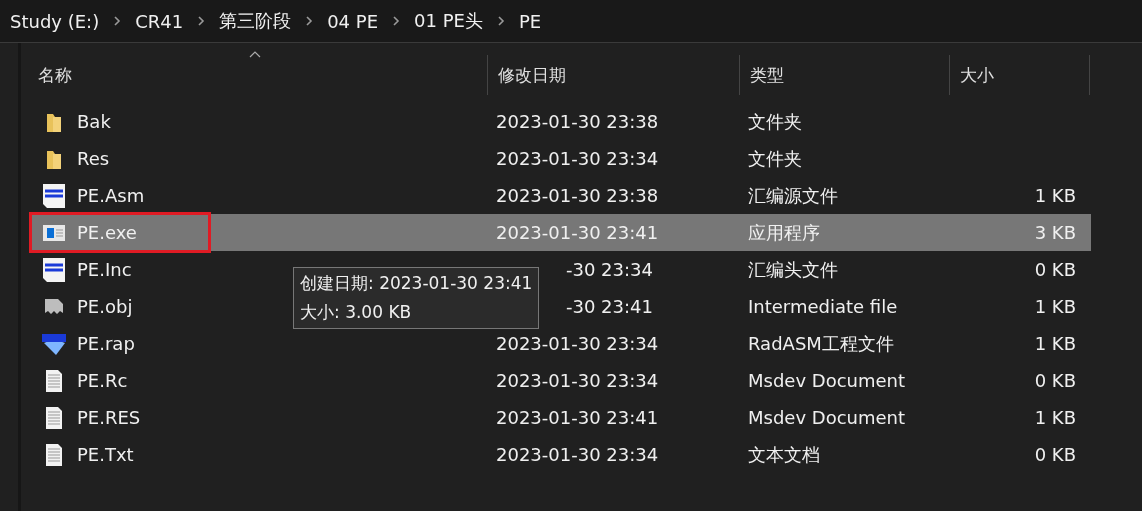 The image size is (1142, 511). Describe the element at coordinates (784, 454) in the screenshot. I see `file-type: 文本文档` at that location.